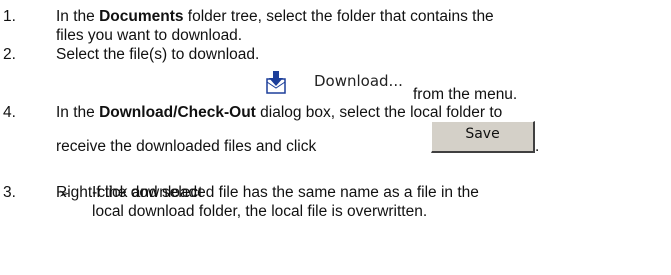 The height and width of the screenshot is (275, 671). What do you see at coordinates (9, 54) in the screenshot?
I see `step-2-number: 2.` at bounding box center [9, 54].